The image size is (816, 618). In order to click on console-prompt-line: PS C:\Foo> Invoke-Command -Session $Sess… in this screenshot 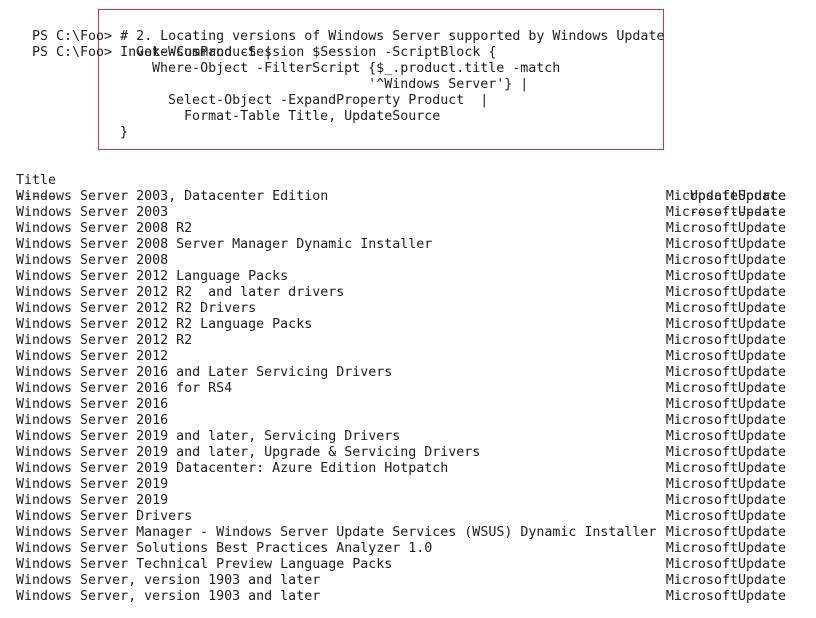, I will do `click(256, 44)`.